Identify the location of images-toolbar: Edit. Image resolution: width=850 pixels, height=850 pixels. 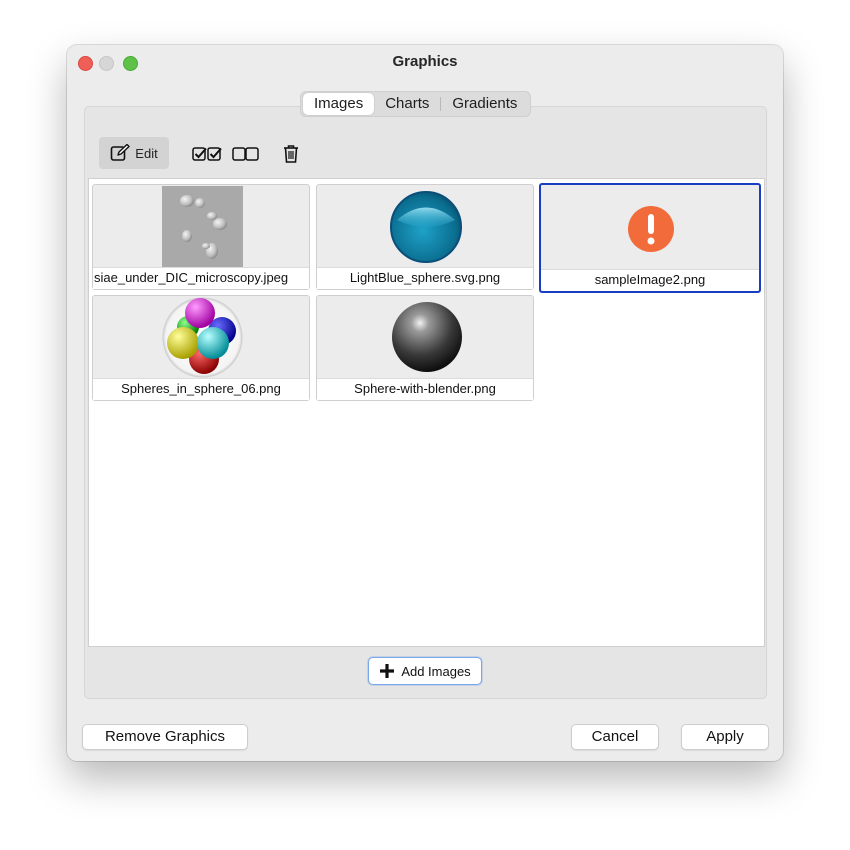
(426, 155).